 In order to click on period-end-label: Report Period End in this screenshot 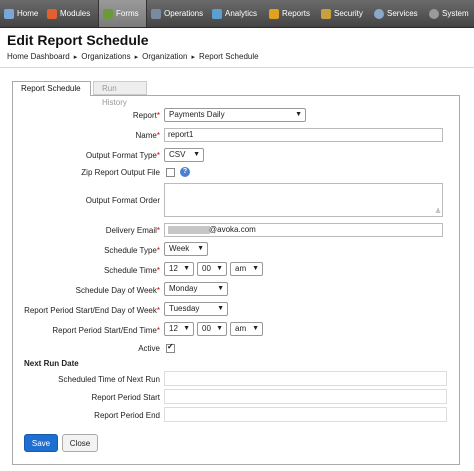, I will do `click(127, 415)`.